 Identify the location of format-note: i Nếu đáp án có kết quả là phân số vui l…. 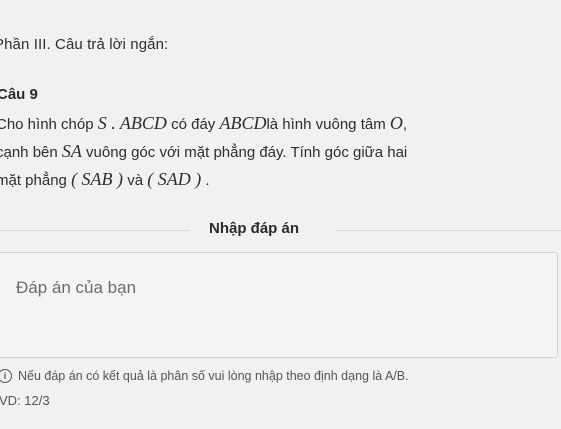
(204, 376).